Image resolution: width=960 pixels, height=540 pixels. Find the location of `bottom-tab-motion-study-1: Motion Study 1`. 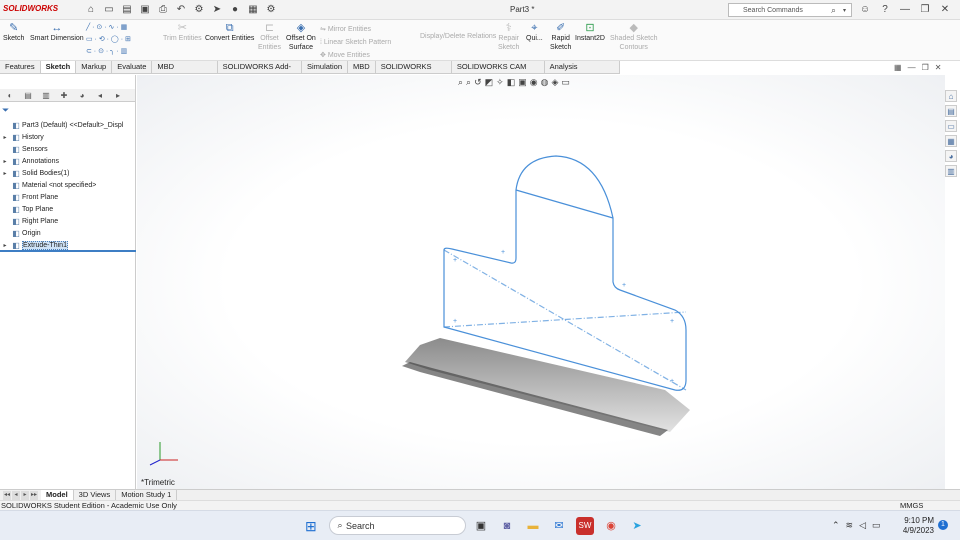

bottom-tab-motion-study-1: Motion Study 1 is located at coordinates (147, 495).